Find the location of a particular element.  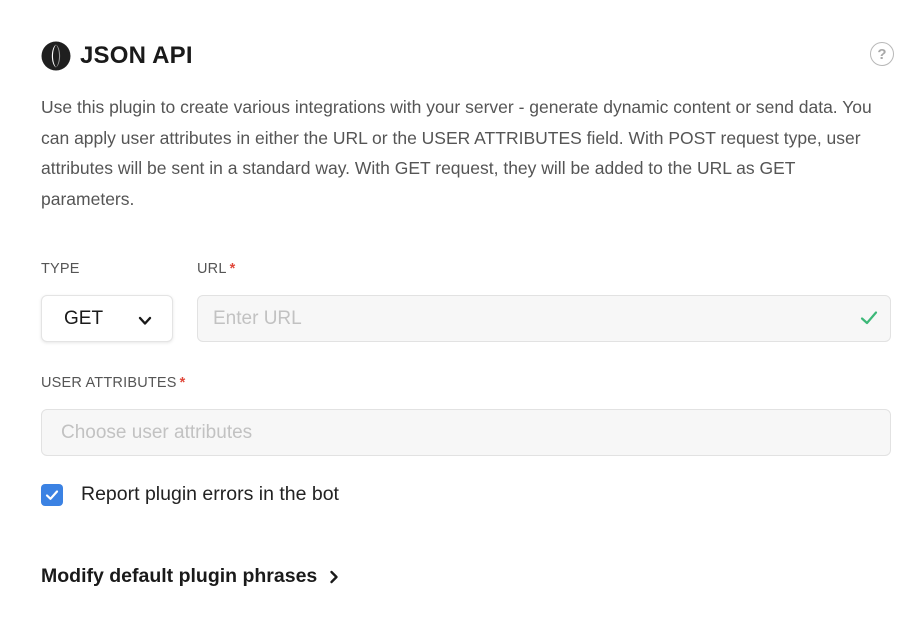

user-attributes-field is located at coordinates (466, 432).